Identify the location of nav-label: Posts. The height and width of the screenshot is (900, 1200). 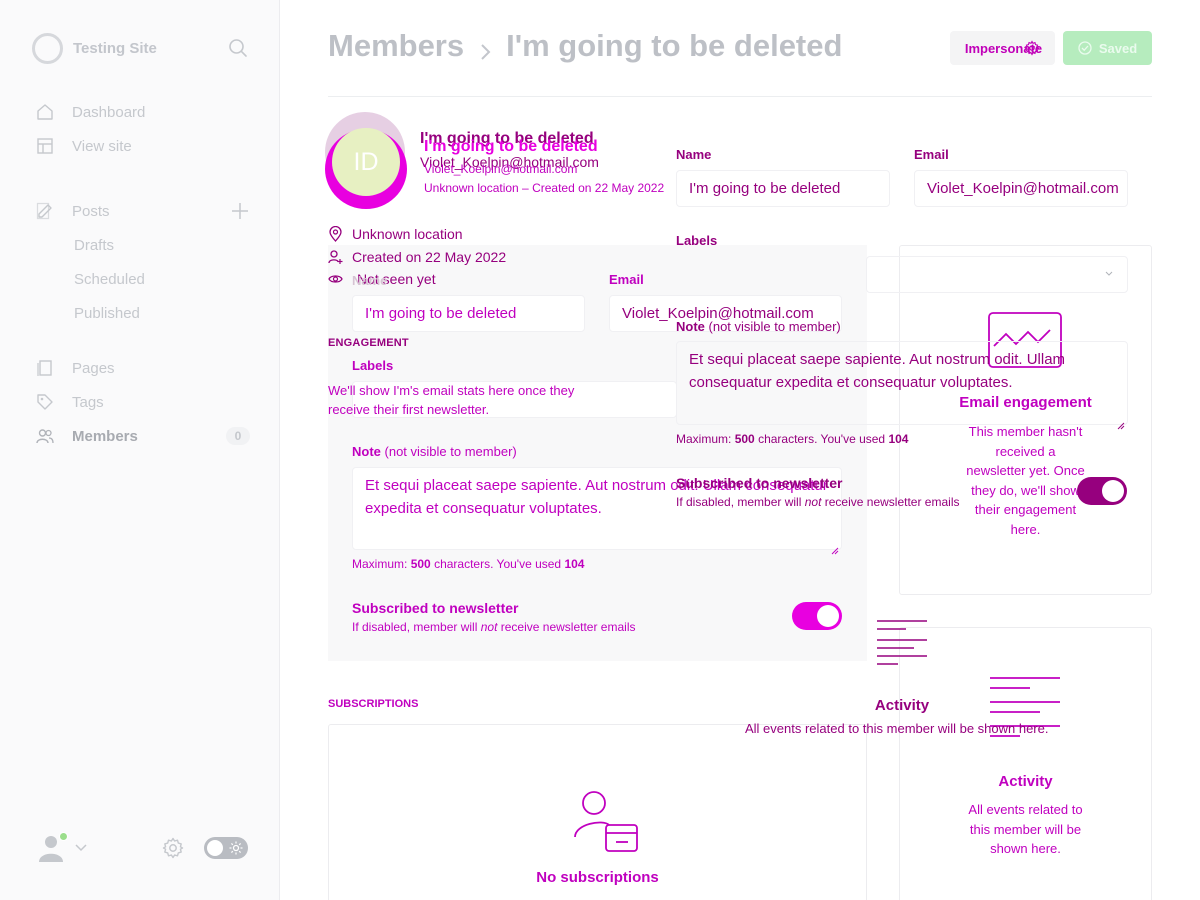
(91, 211).